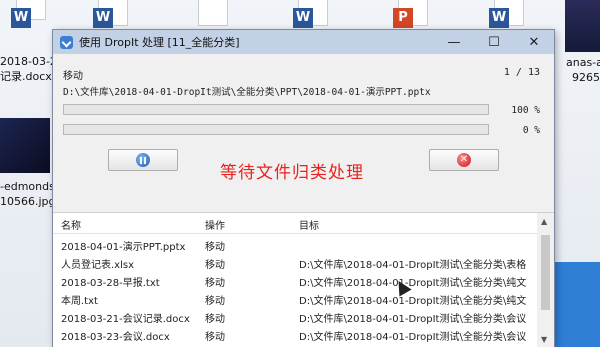 This screenshot has width=600, height=347. I want to click on cell-name: 2018-03-23-会议.docx, so click(115, 337).